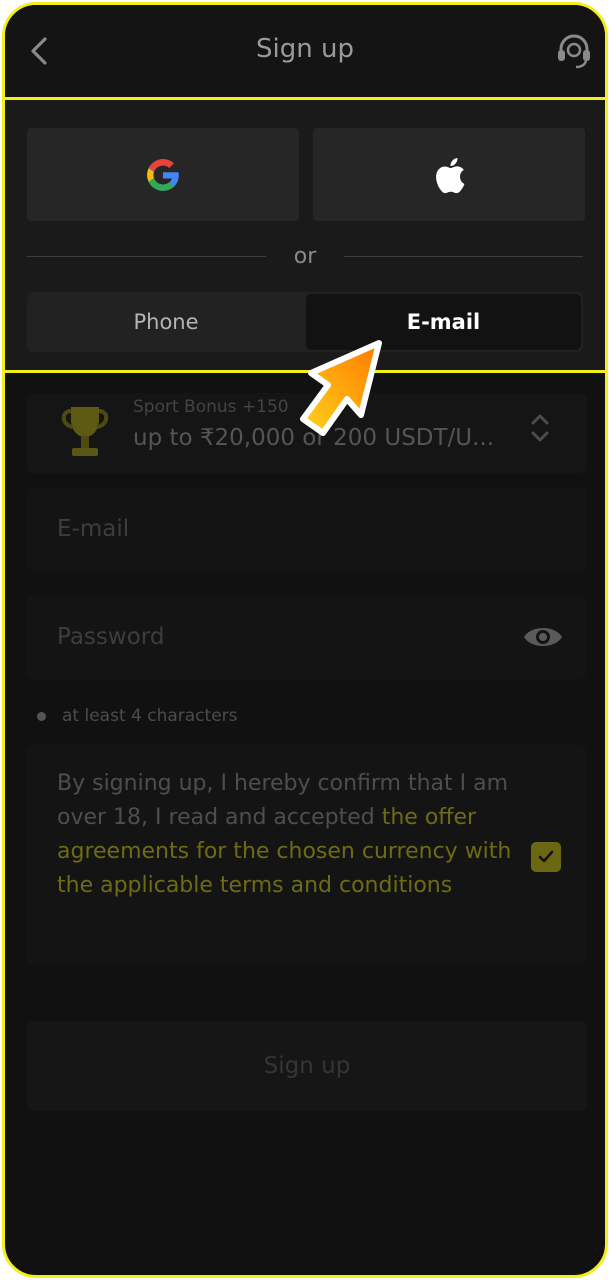 Image resolution: width=610 pixels, height=1280 pixels. What do you see at coordinates (41, 716) in the screenshot?
I see `hint-bullet` at bounding box center [41, 716].